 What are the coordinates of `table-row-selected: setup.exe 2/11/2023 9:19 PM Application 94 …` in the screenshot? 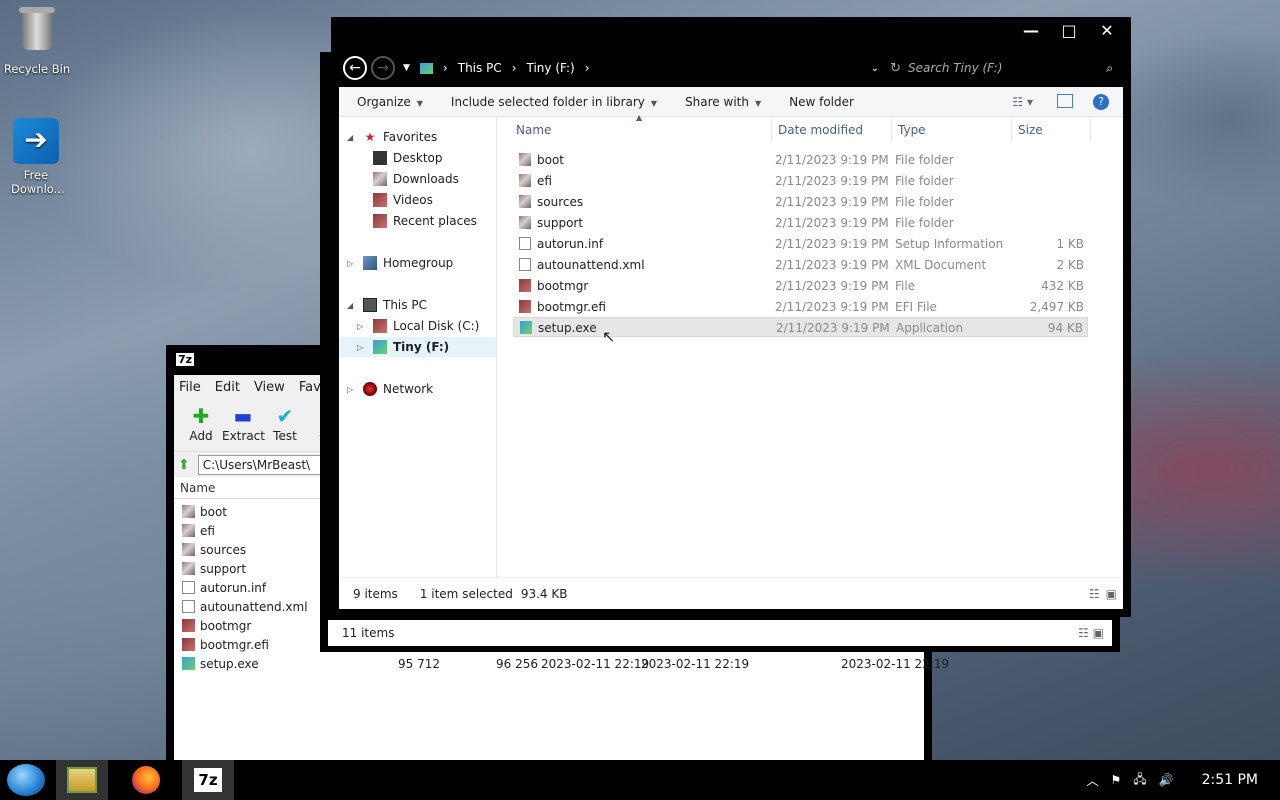 It's located at (800, 327).